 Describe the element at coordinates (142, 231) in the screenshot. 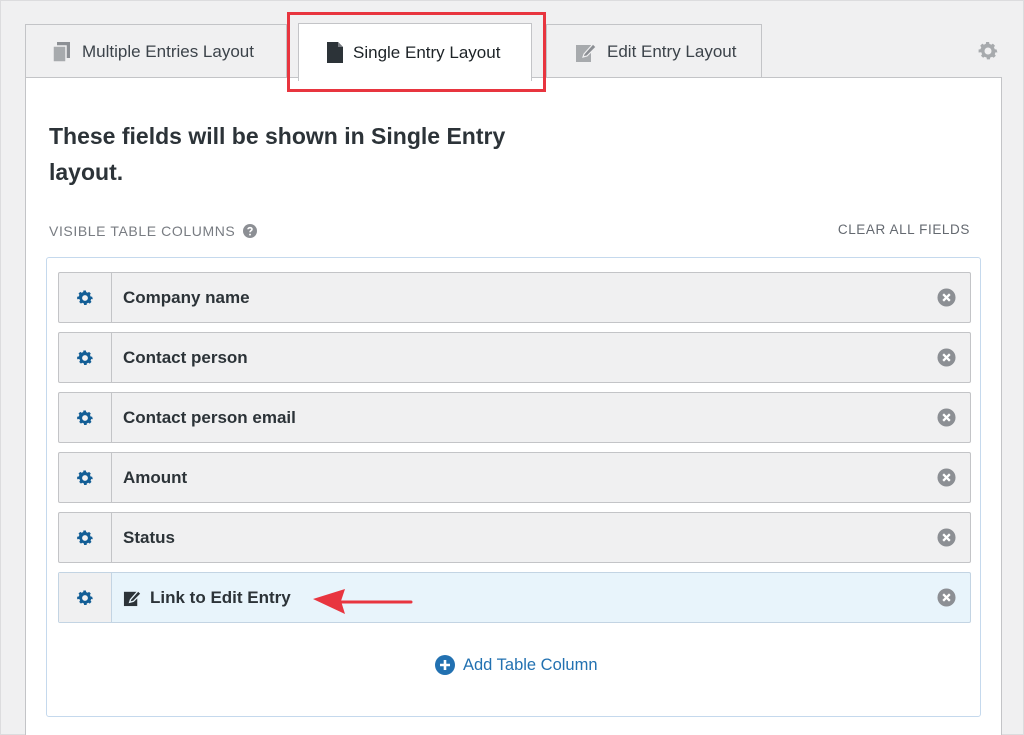

I see `section-label-text: VISIBLE TABLE COLUMNS` at that location.